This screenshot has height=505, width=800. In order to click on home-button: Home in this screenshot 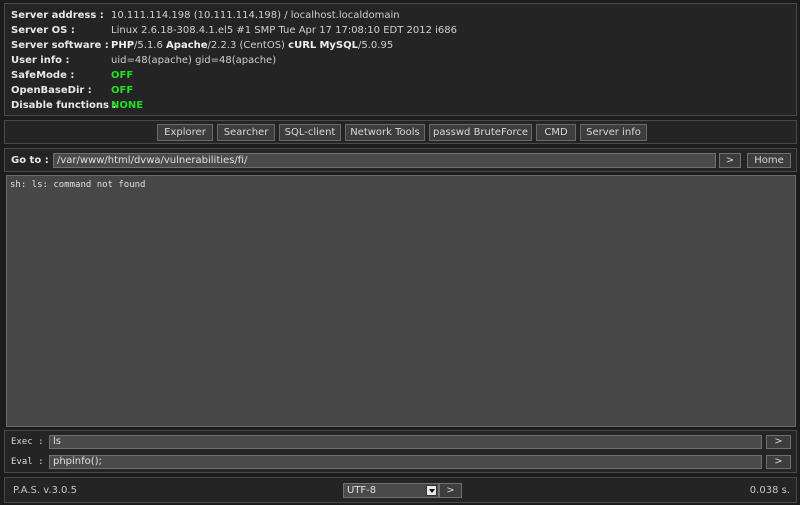, I will do `click(769, 160)`.